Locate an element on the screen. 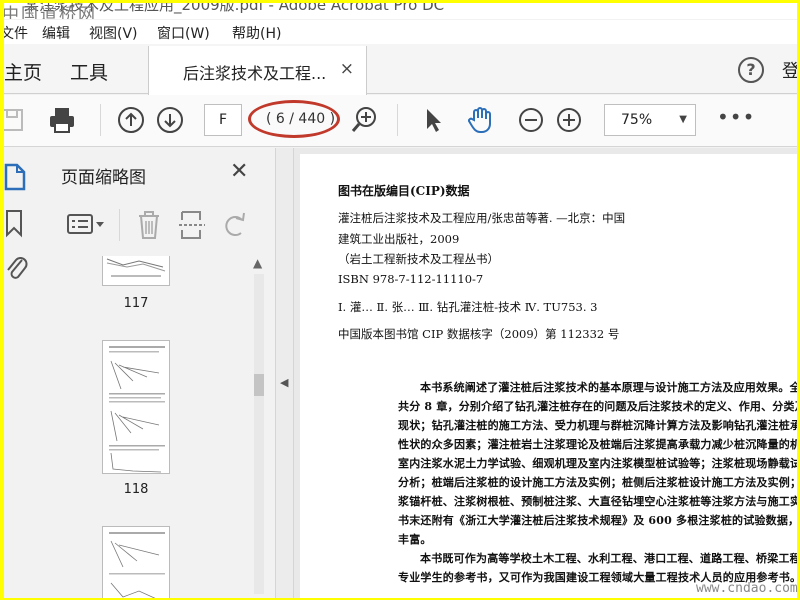 The height and width of the screenshot is (600, 800). help-icon: ? is located at coordinates (751, 70).